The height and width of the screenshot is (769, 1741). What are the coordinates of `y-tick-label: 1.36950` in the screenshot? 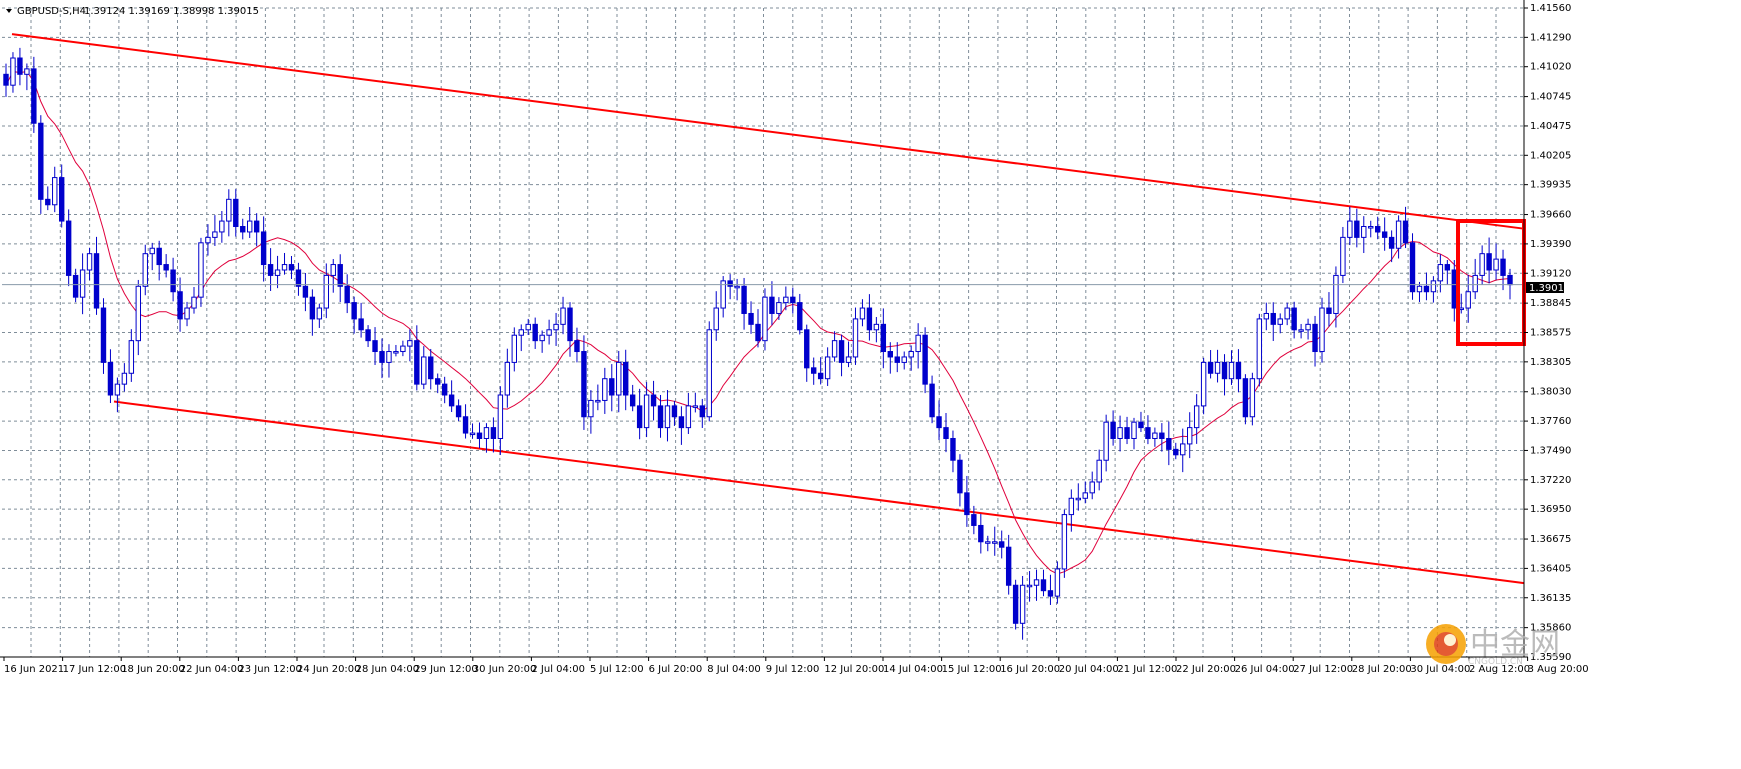 It's located at (1550, 509).